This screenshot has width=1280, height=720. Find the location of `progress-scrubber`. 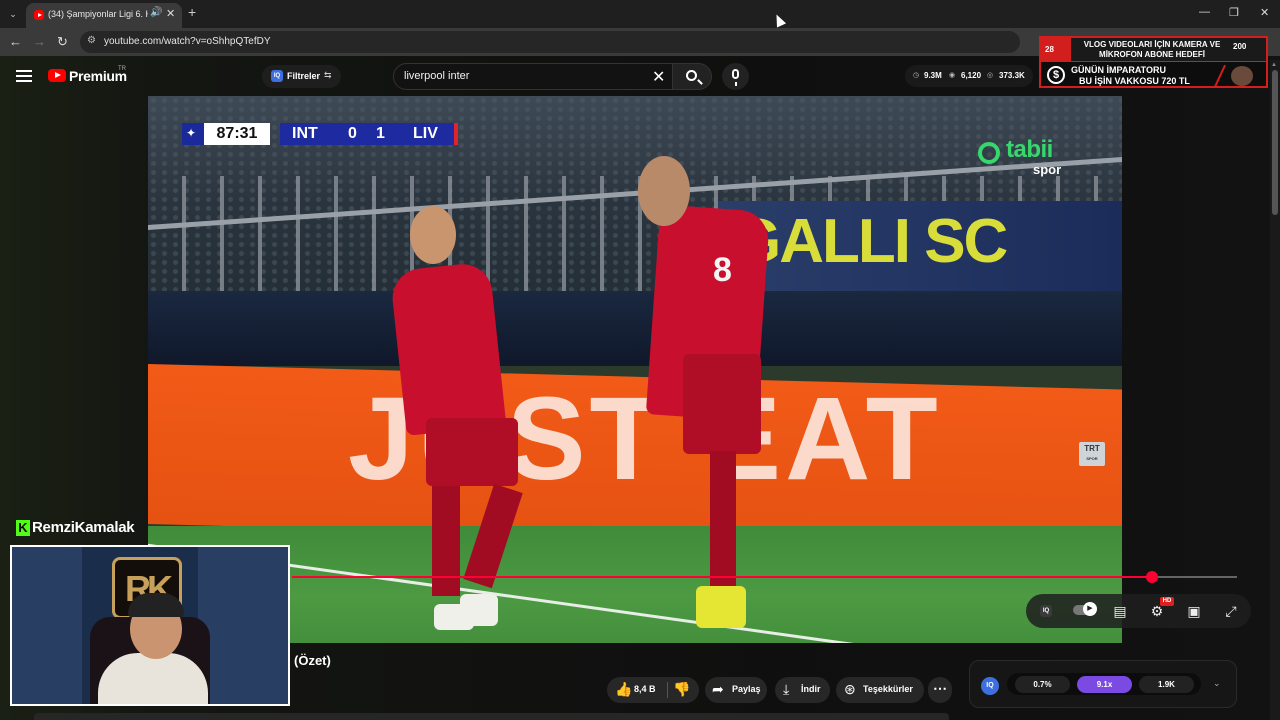

progress-scrubber is located at coordinates (1151, 577).